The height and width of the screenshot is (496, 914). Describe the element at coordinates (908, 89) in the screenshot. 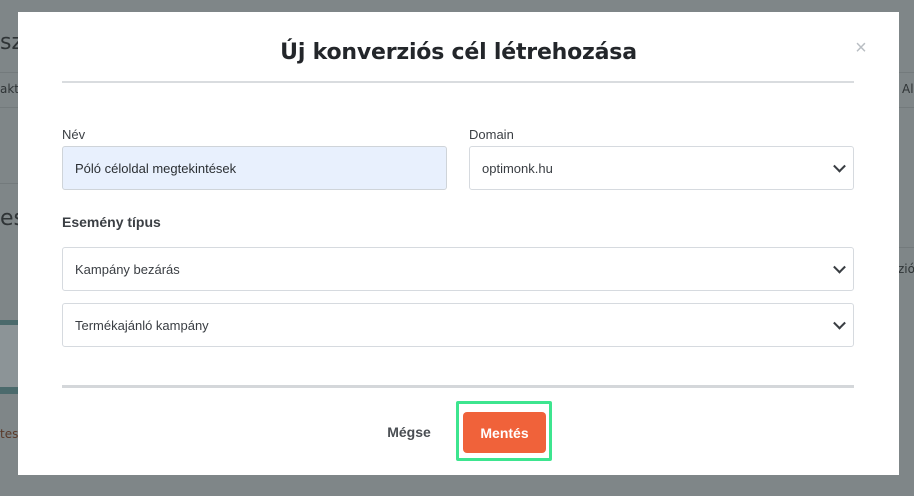

I see `background-text-fragment: Al` at that location.